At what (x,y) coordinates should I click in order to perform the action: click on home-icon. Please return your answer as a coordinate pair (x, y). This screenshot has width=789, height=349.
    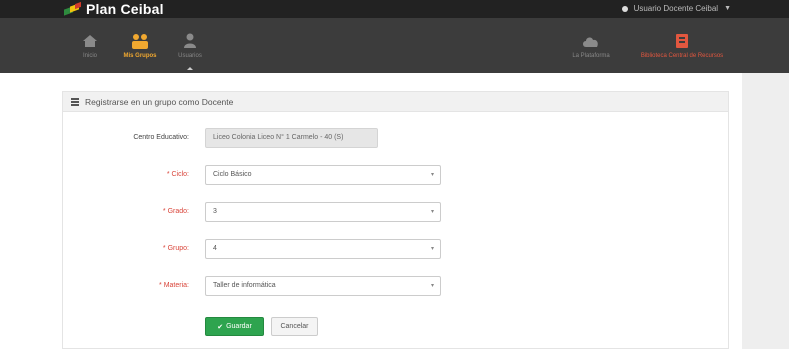
    Looking at the image, I should click on (90, 41).